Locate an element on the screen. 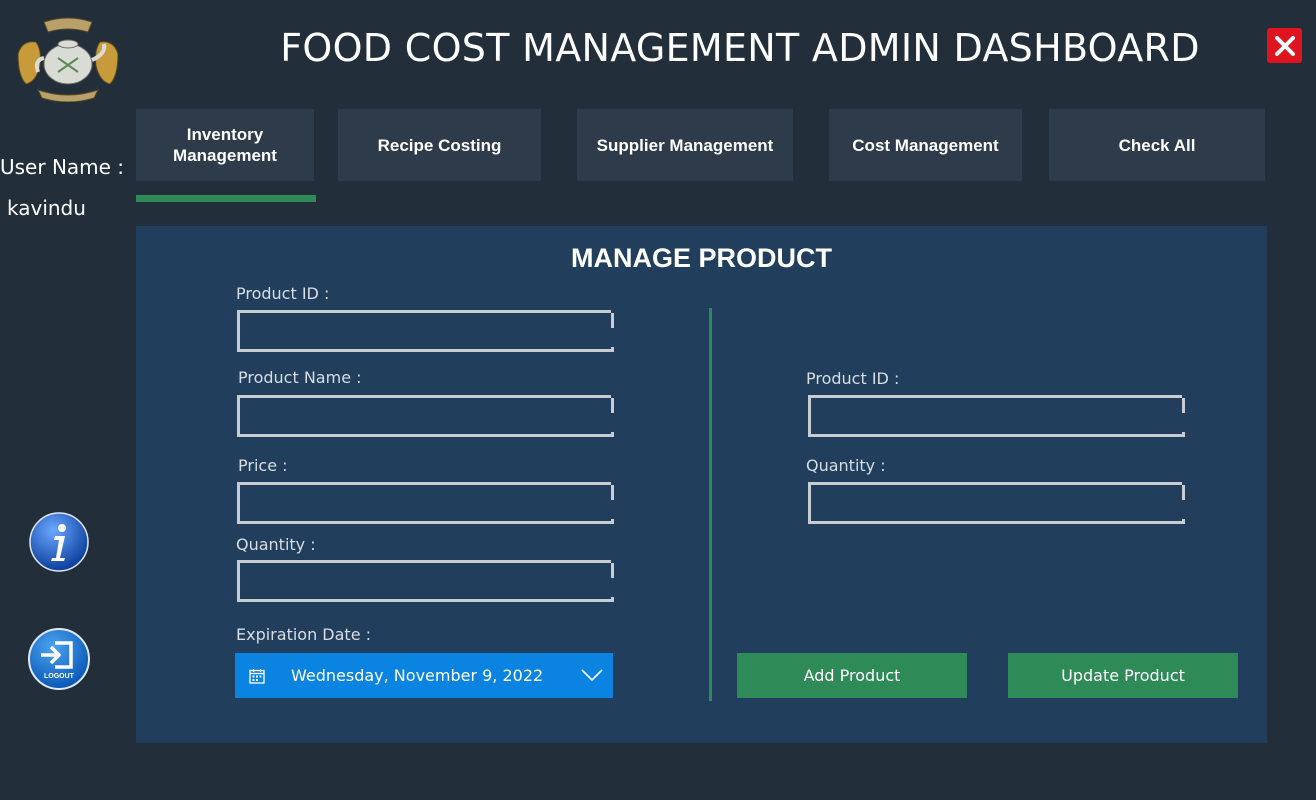  user-name-label: User Name : is located at coordinates (62, 167).